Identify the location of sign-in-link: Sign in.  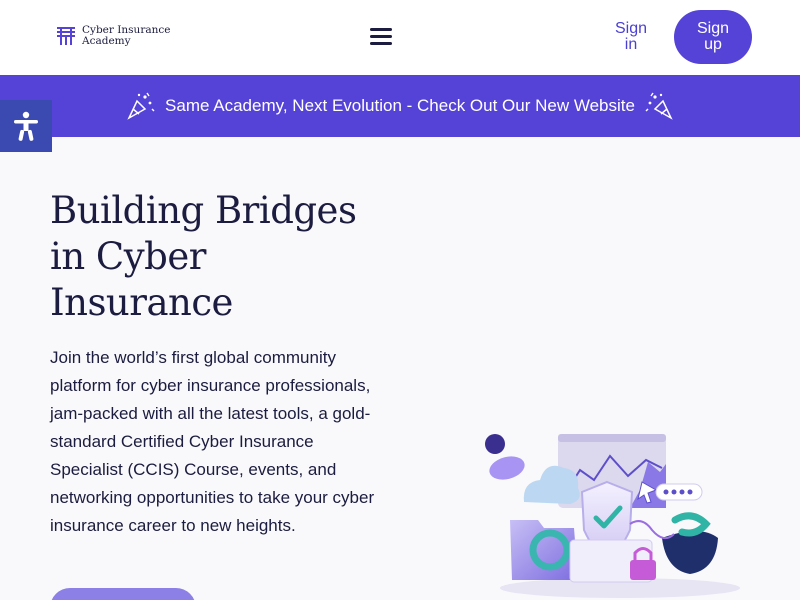
(631, 37).